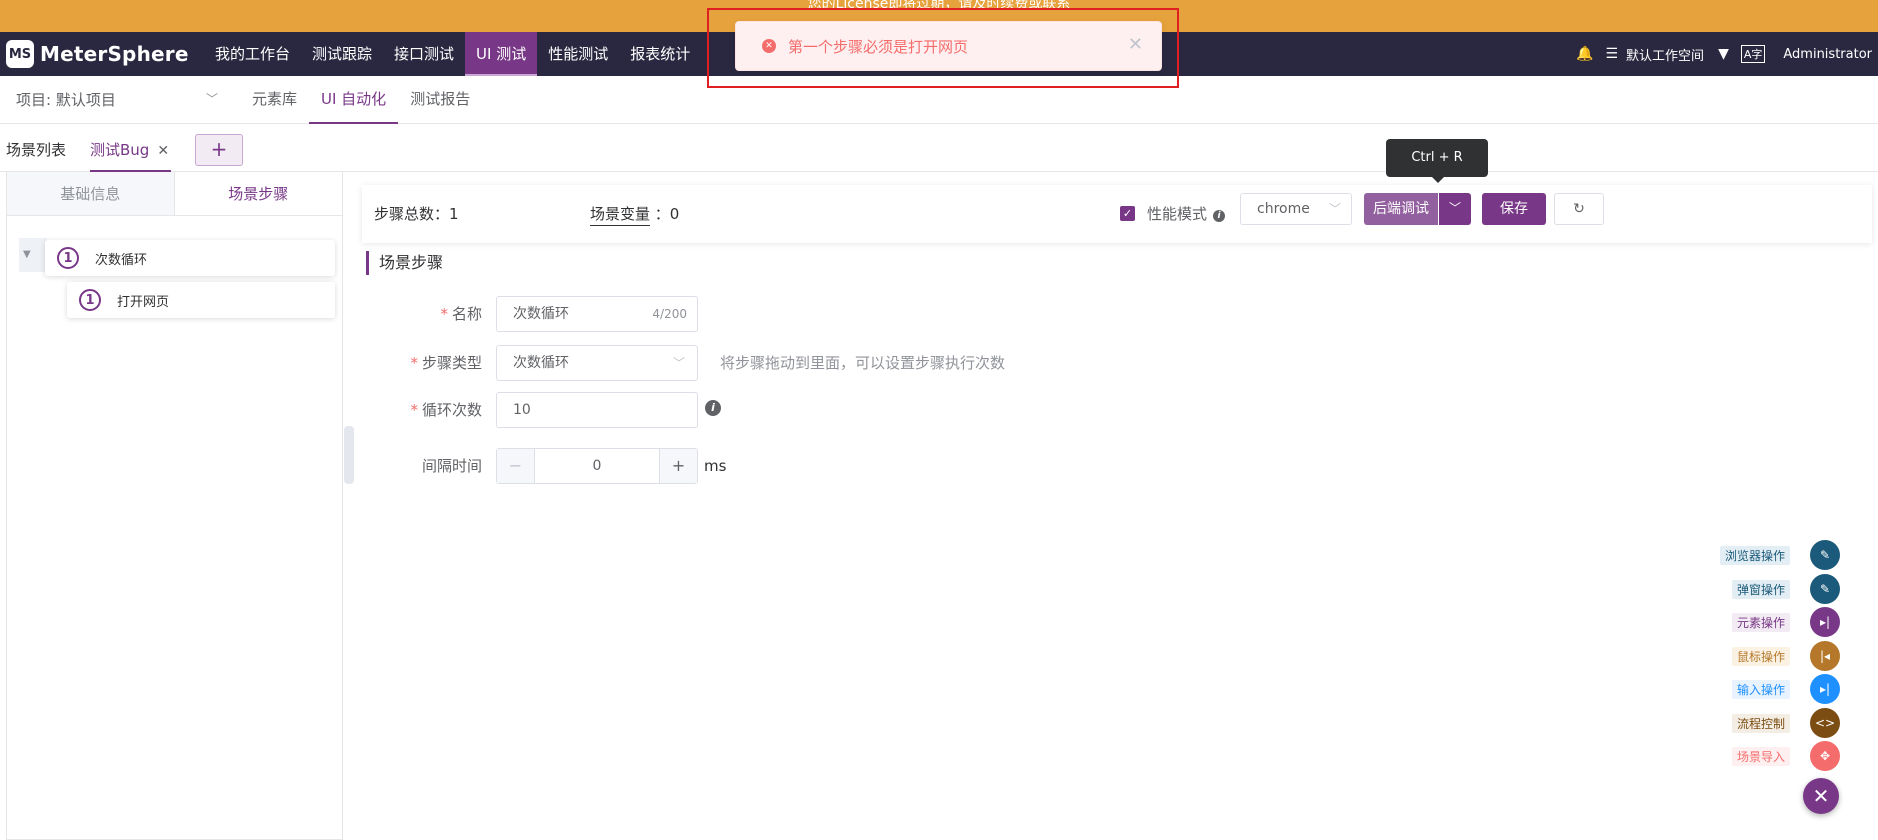  I want to click on tab-test-report: 测试报告, so click(440, 100).